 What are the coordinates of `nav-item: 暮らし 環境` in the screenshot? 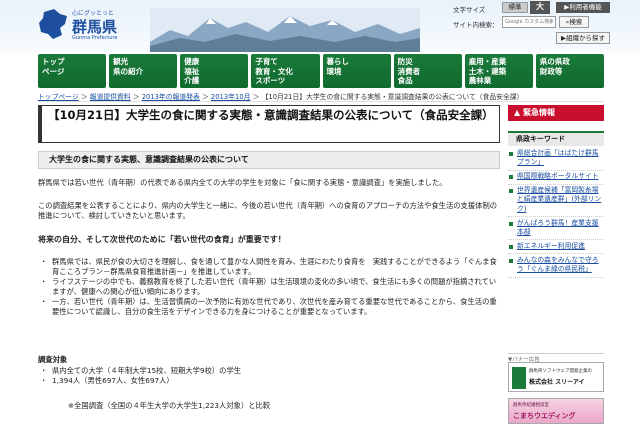 It's located at (356, 71).